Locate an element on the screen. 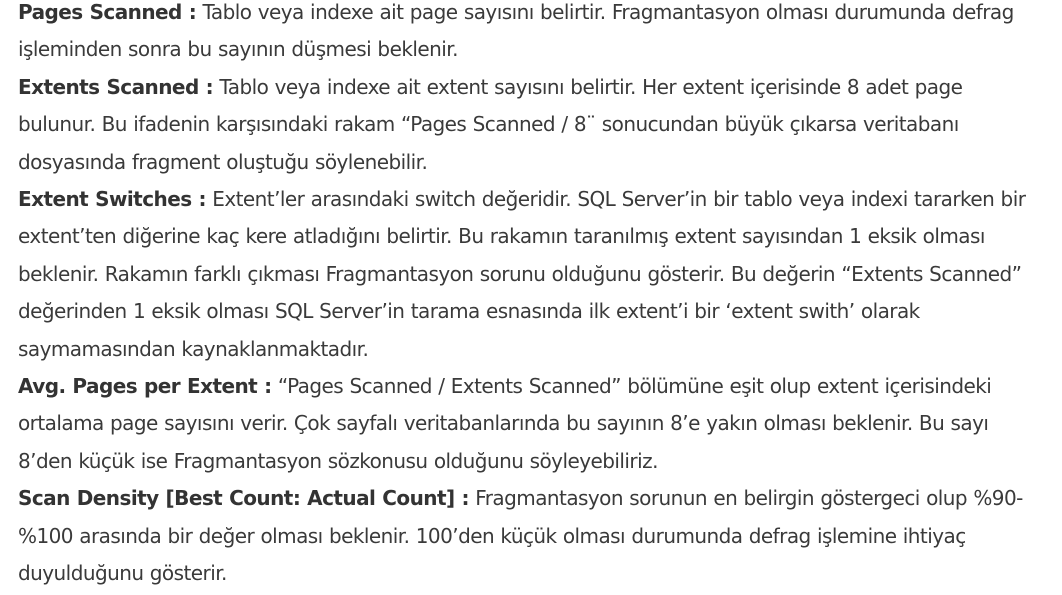  definition-term: Avg. Pages per Extent : is located at coordinates (145, 386).